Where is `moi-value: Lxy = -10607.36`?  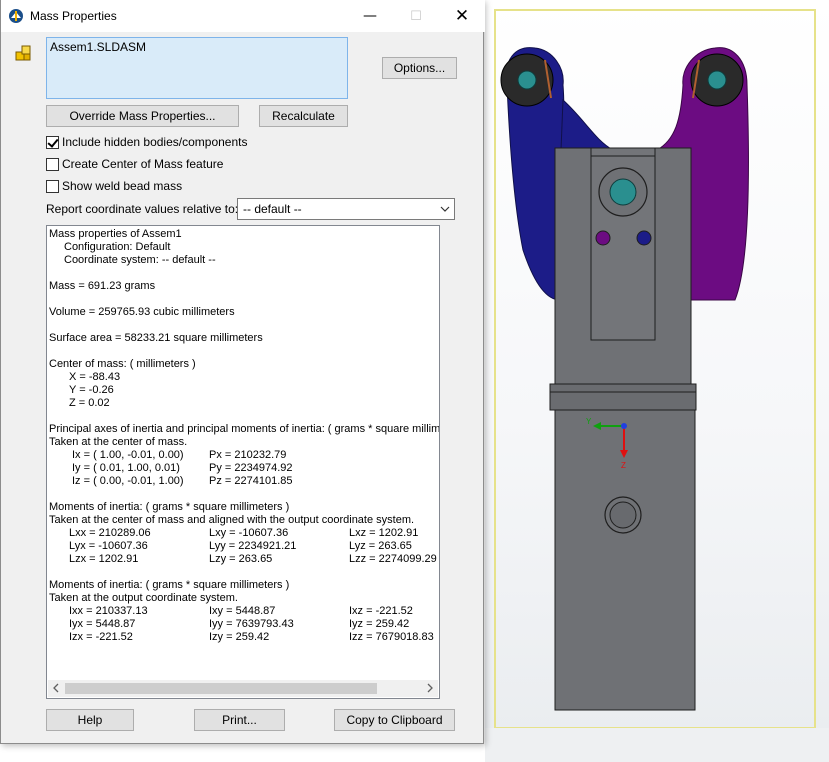
moi-value: Lxy = -10607.36 is located at coordinates (249, 533).